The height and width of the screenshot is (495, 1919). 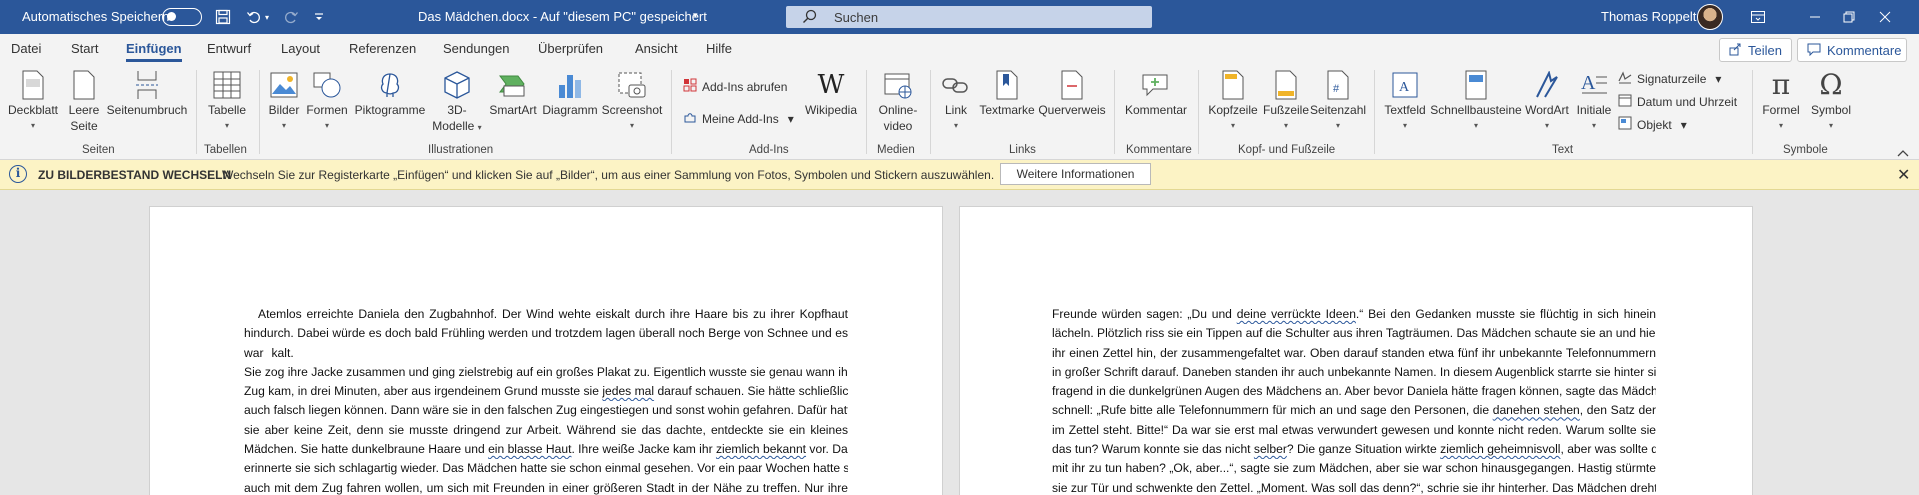 I want to click on smartart-icon, so click(x=513, y=85).